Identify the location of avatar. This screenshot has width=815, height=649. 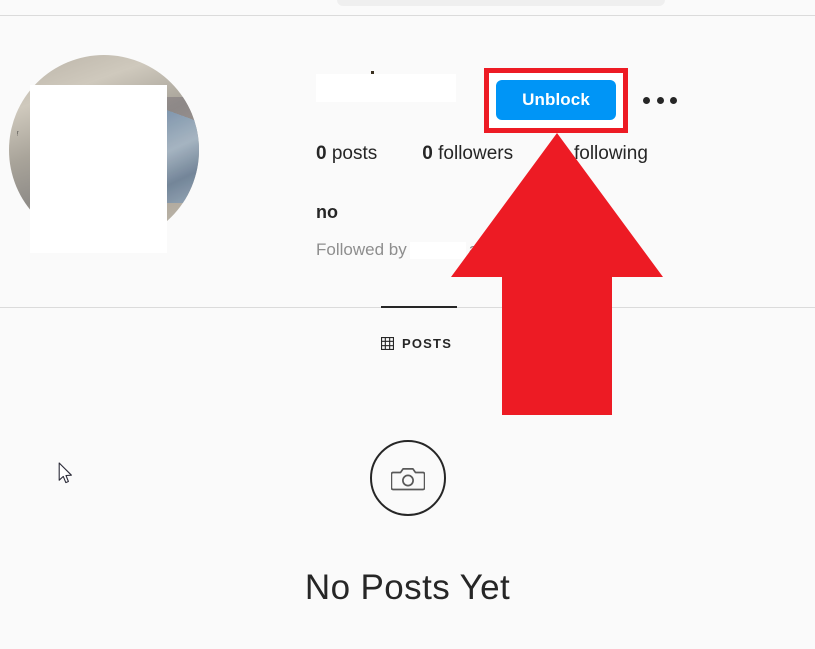
(104, 154).